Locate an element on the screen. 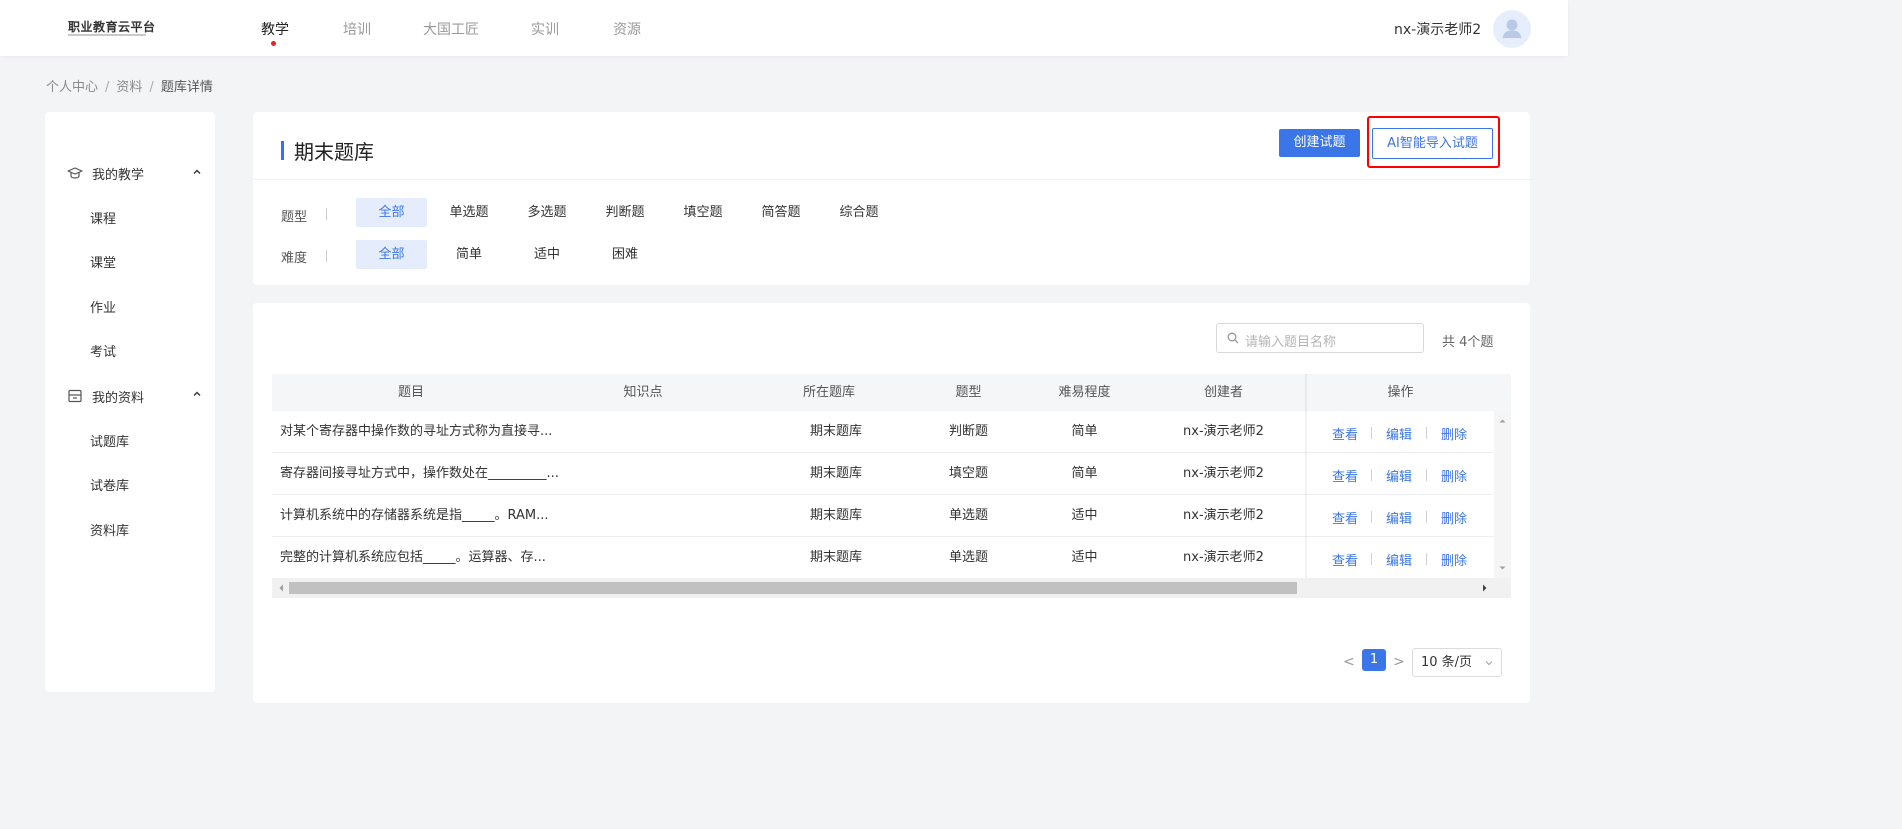 The height and width of the screenshot is (829, 1902). cell-difficulty: 适中 is located at coordinates (1084, 557).